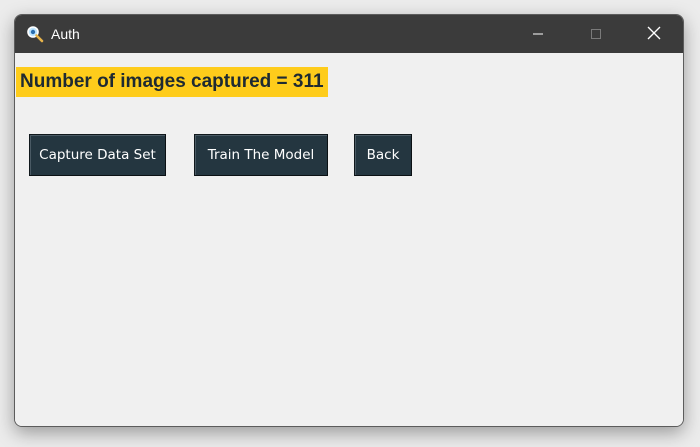  I want to click on maximize-button, so click(596, 34).